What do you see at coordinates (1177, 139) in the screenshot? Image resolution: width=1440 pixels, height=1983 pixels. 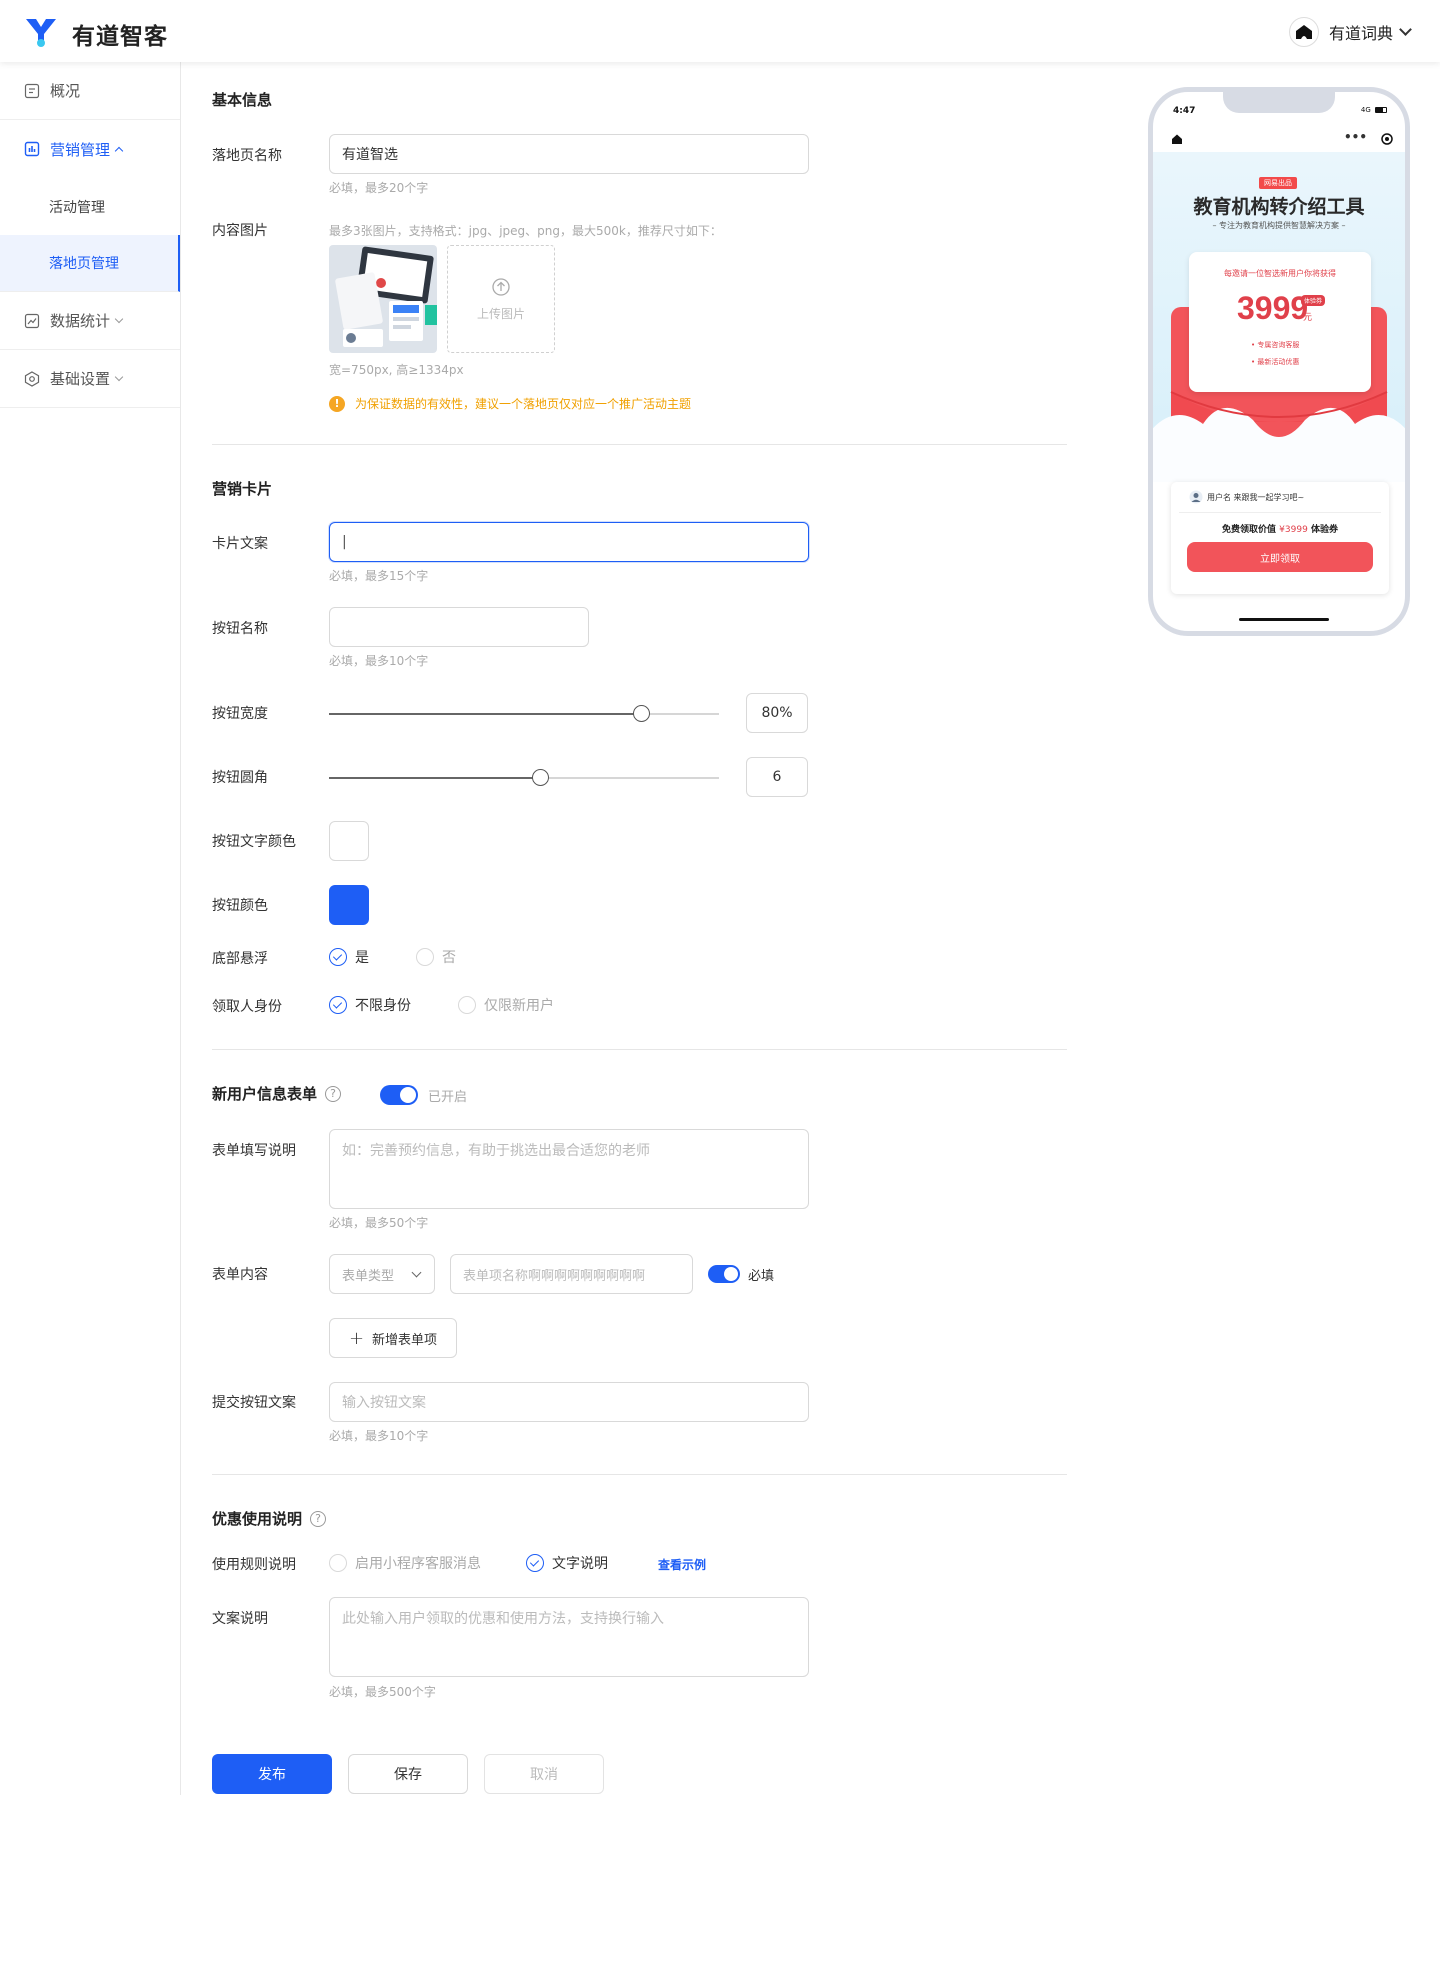 I see `home-icon` at bounding box center [1177, 139].